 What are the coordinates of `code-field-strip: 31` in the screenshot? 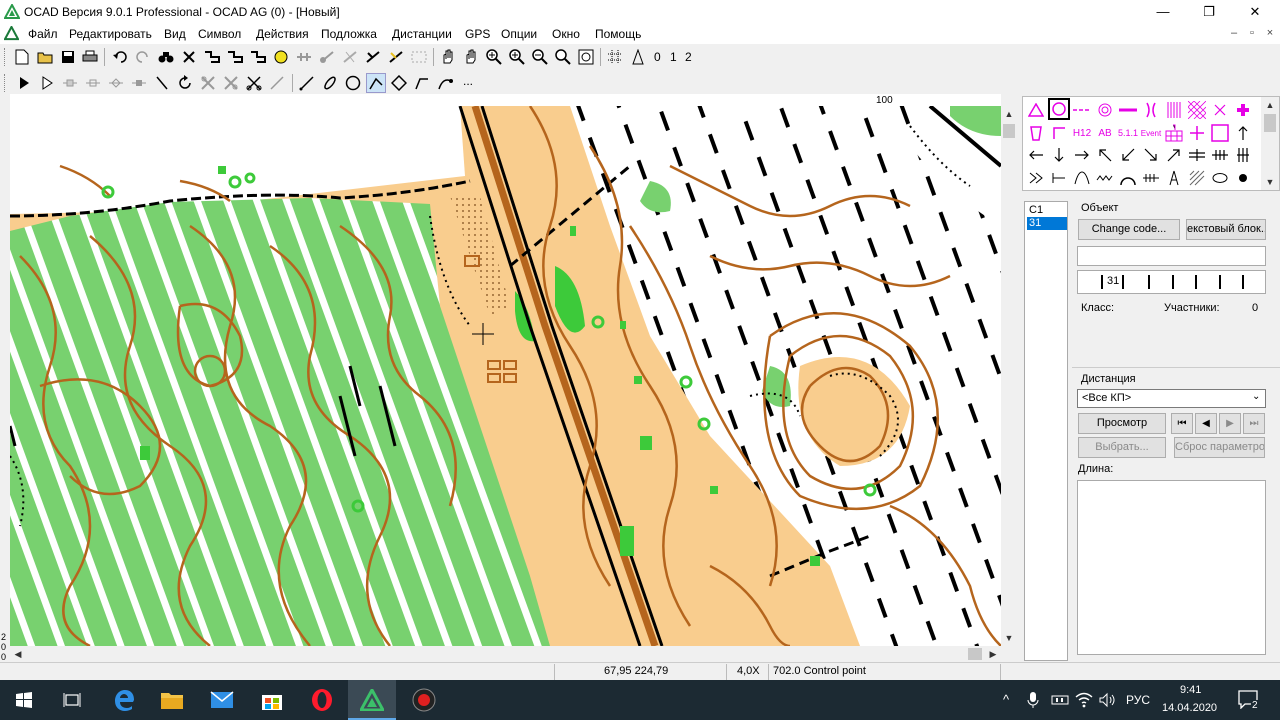 It's located at (1171, 282).